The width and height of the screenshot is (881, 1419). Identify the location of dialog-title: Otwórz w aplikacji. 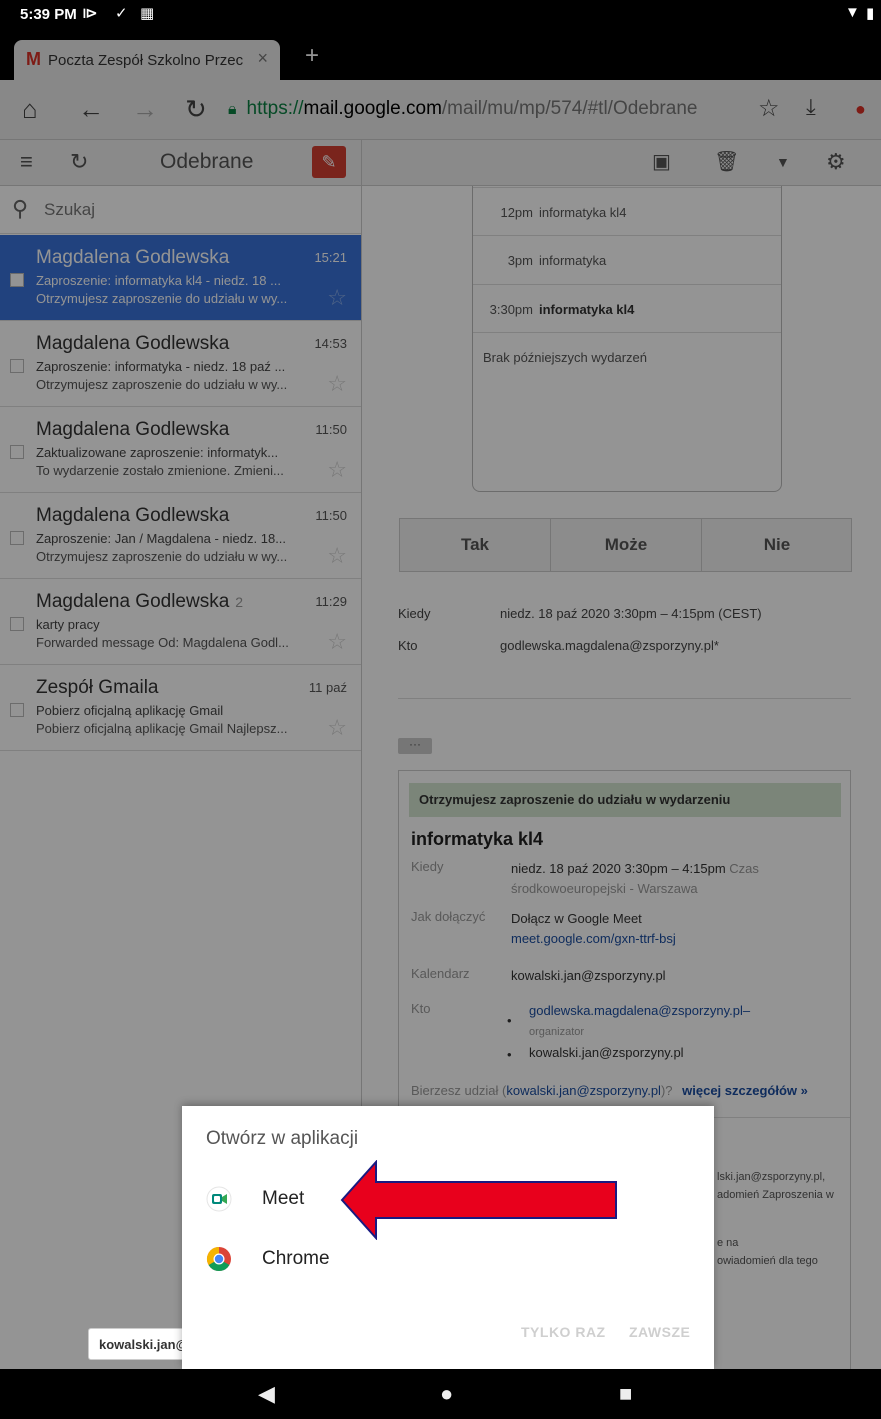
(282, 1138).